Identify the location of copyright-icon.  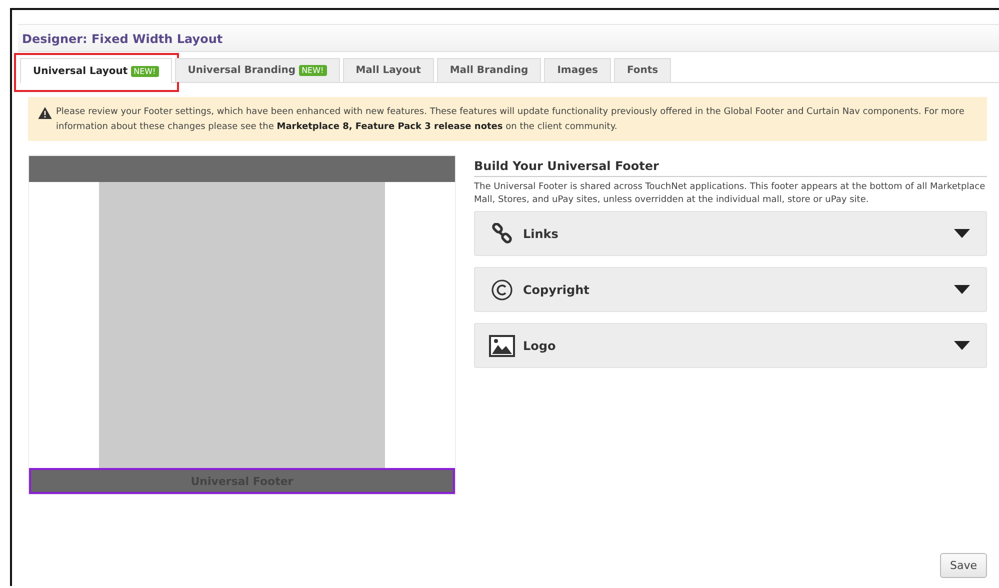
(502, 289).